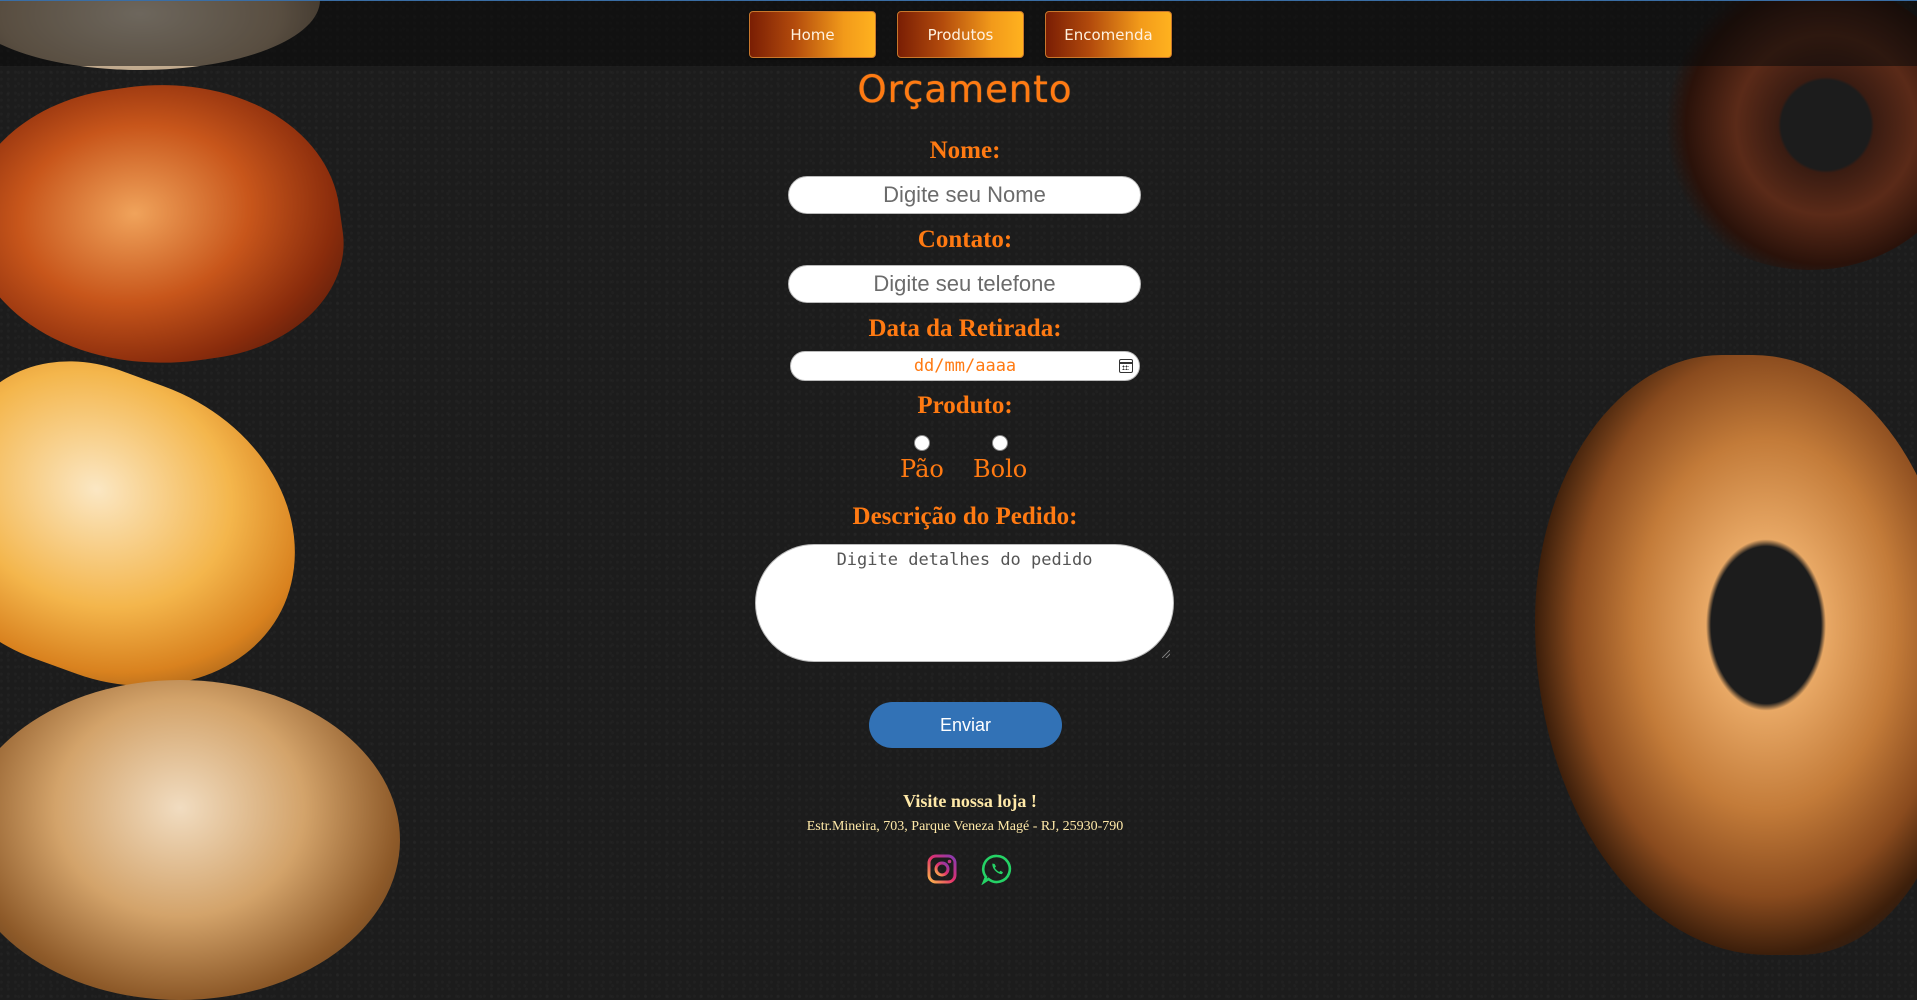  Describe the element at coordinates (970, 801) in the screenshot. I see `visit-store-text: Visite nossa loja !` at that location.